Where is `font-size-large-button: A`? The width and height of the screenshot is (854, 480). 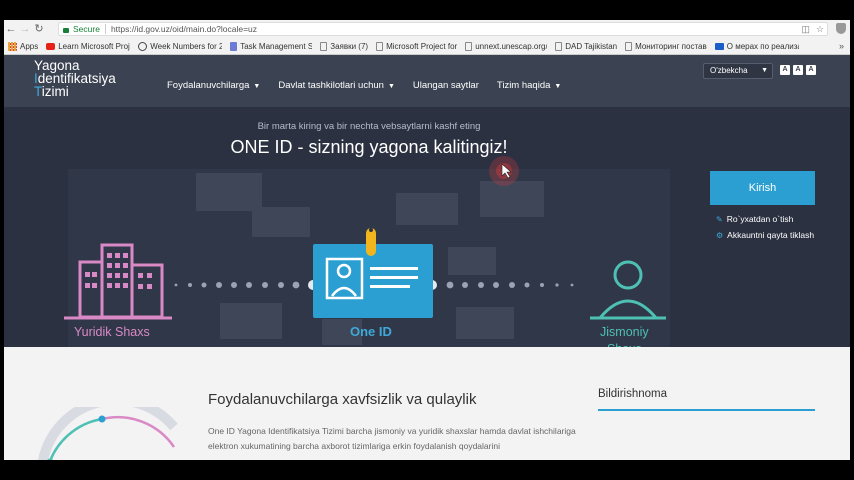
font-size-large-button: A is located at coordinates (811, 70).